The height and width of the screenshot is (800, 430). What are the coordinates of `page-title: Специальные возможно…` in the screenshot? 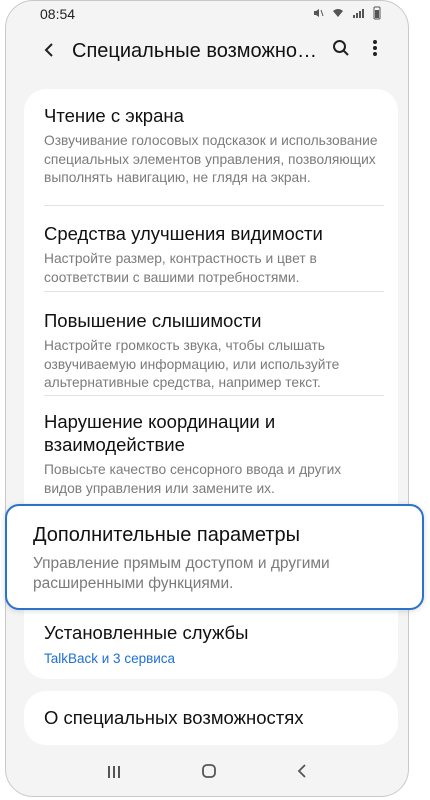 It's located at (194, 50).